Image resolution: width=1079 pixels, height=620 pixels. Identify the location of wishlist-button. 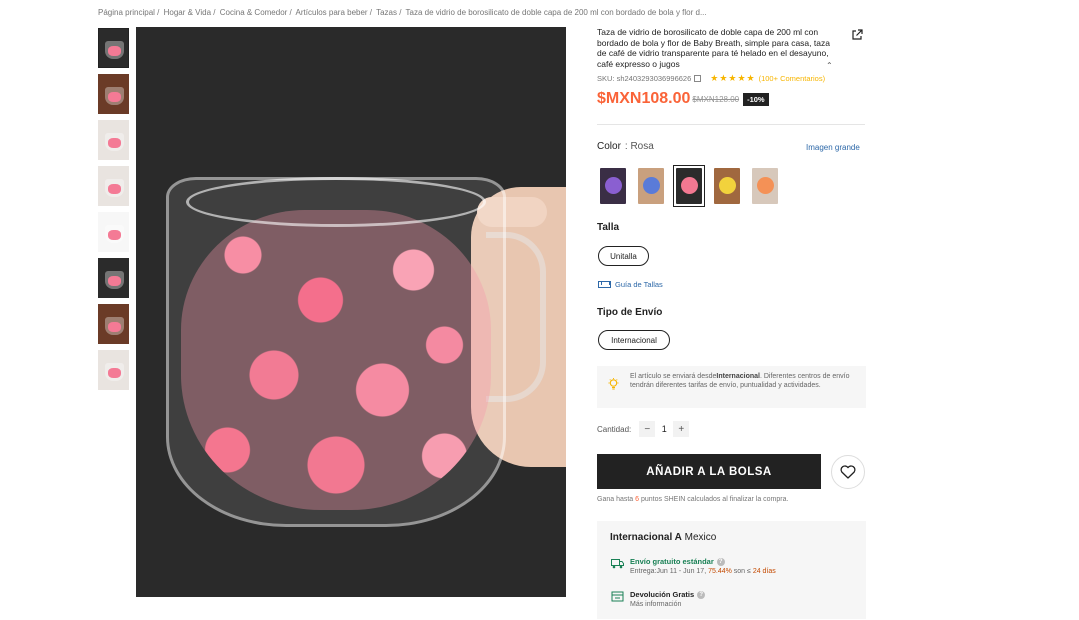
(848, 472).